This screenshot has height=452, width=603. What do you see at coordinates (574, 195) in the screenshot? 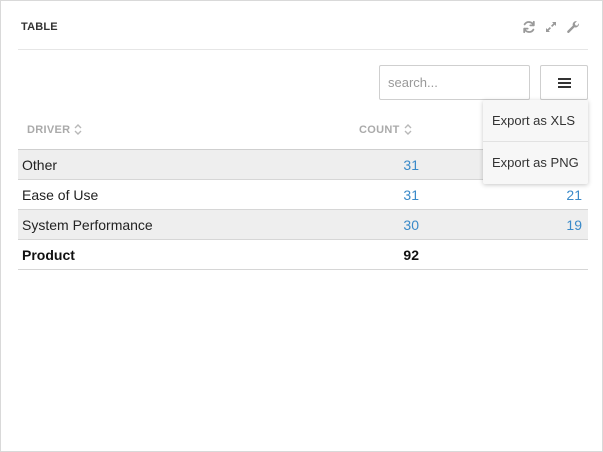
I see `value-link: 21` at bounding box center [574, 195].